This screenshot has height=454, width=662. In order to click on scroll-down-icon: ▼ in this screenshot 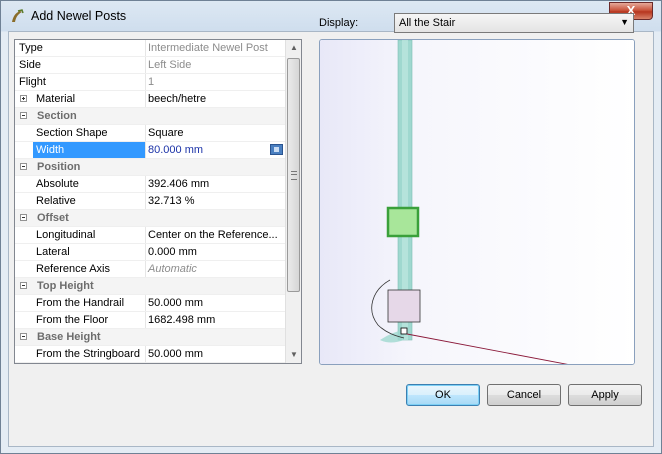, I will do `click(293, 355)`.